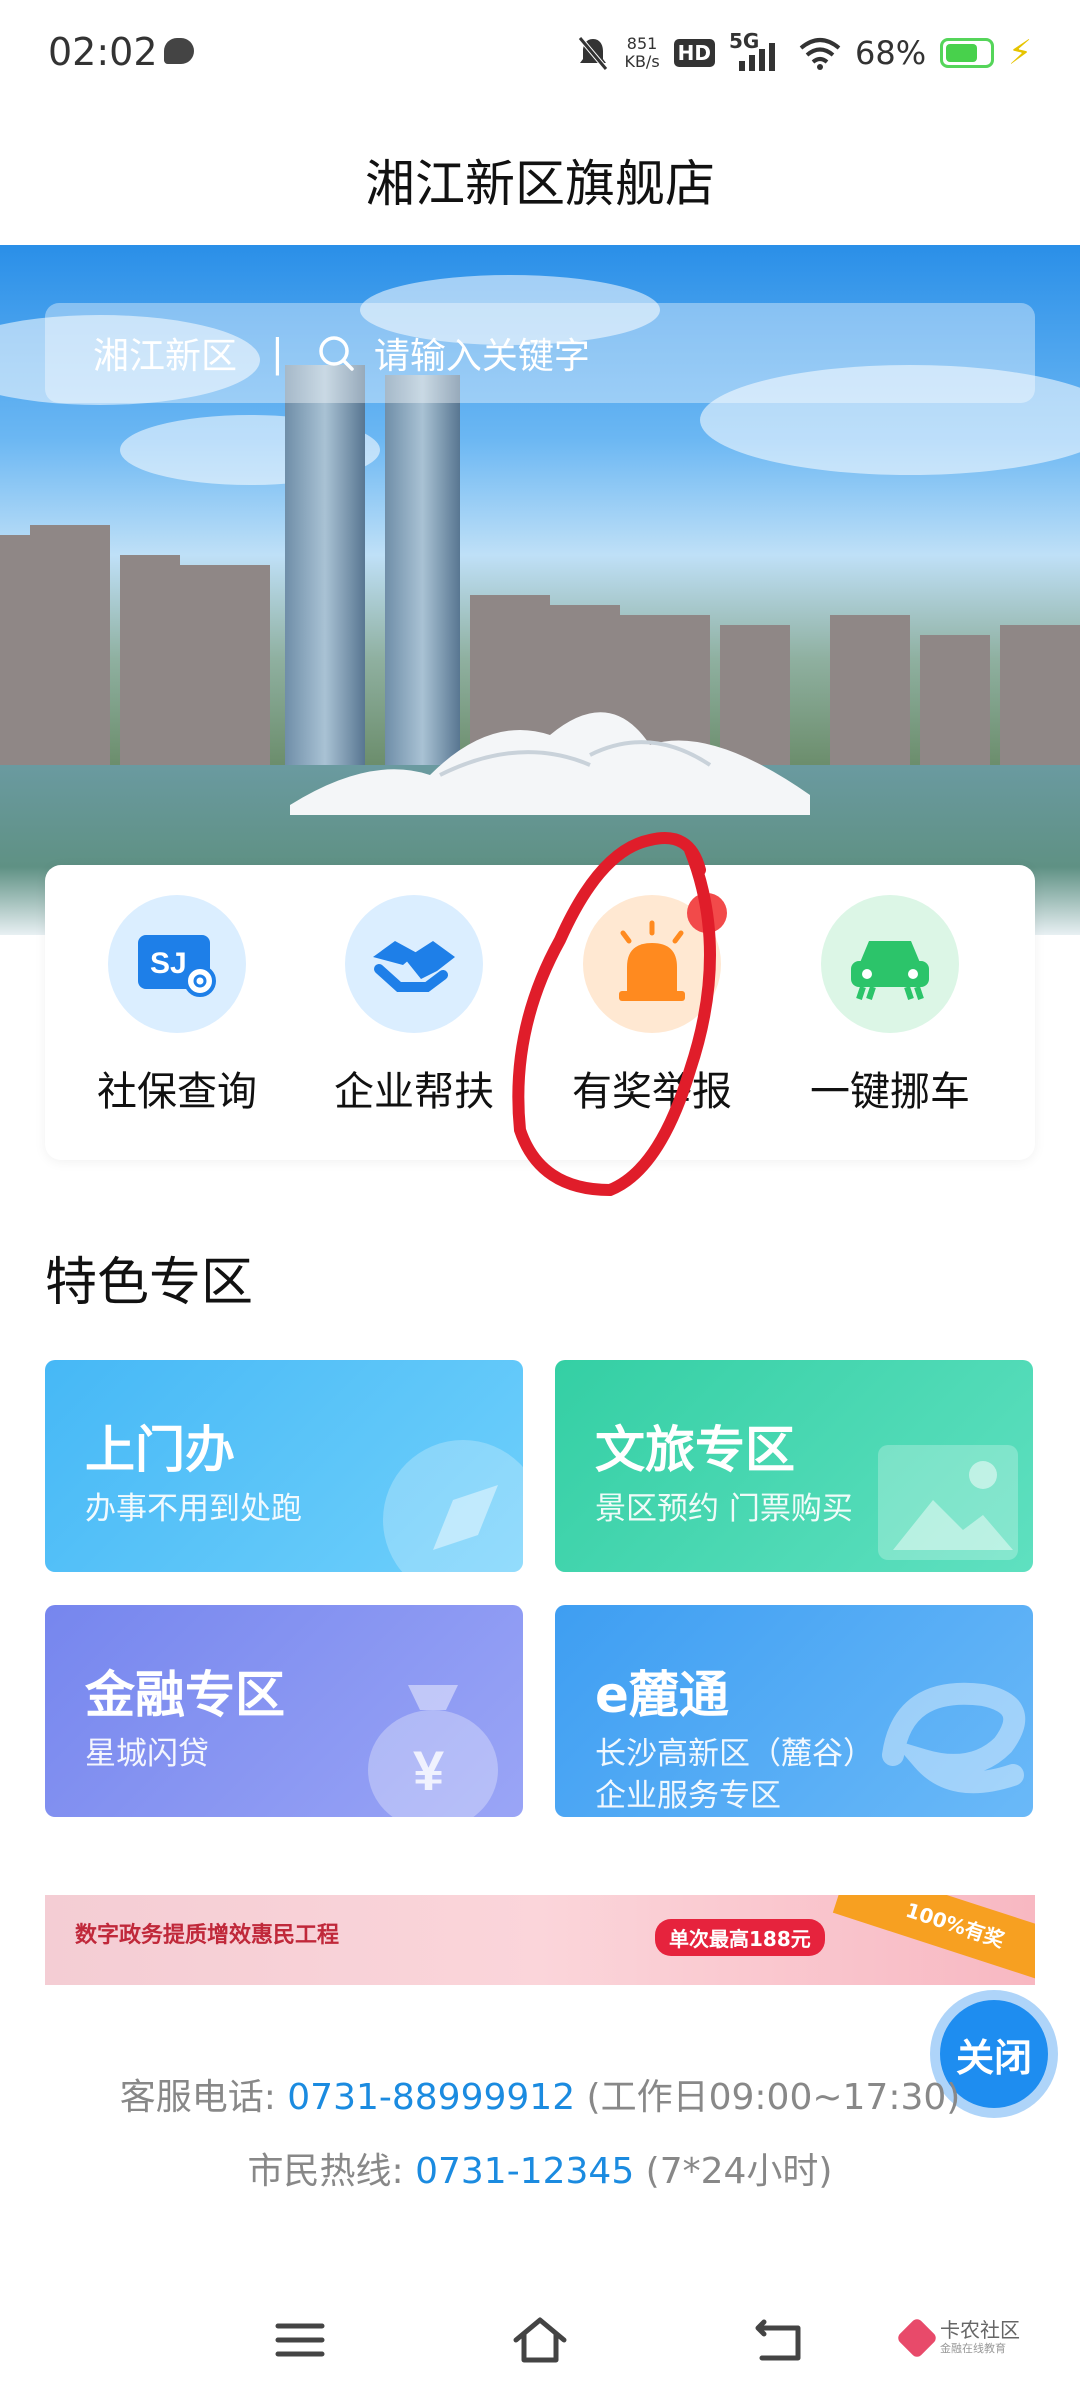 This screenshot has width=1080, height=2400. What do you see at coordinates (917, 2338) in the screenshot?
I see `watermark-logo-icon` at bounding box center [917, 2338].